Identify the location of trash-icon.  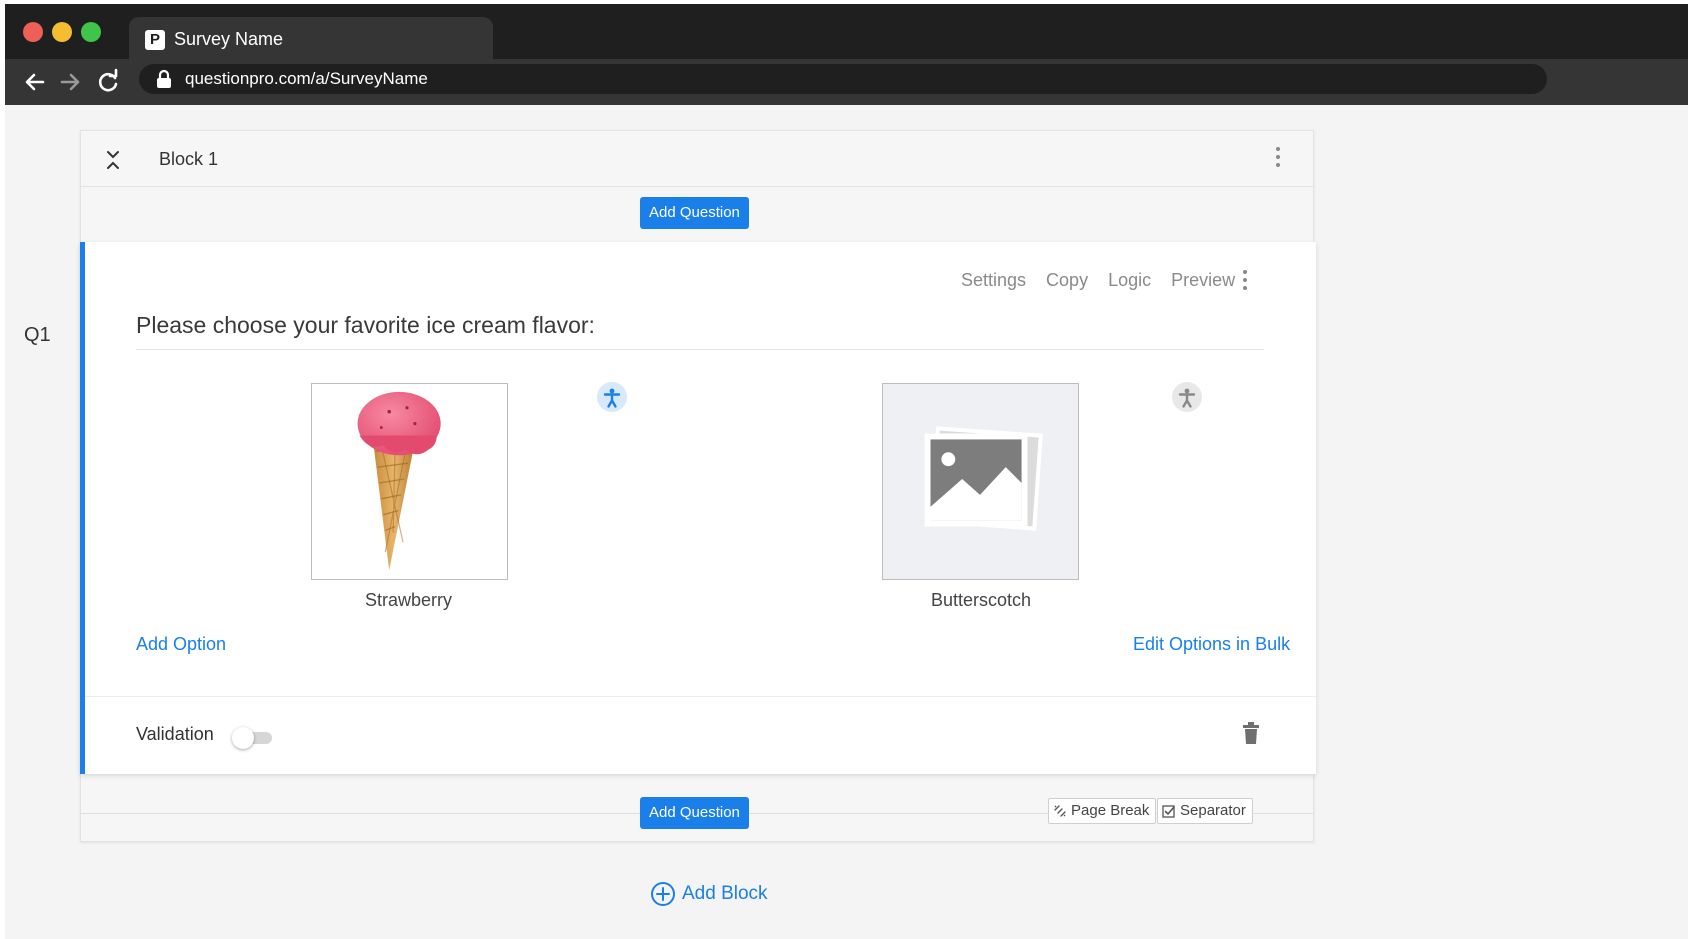
(1251, 733).